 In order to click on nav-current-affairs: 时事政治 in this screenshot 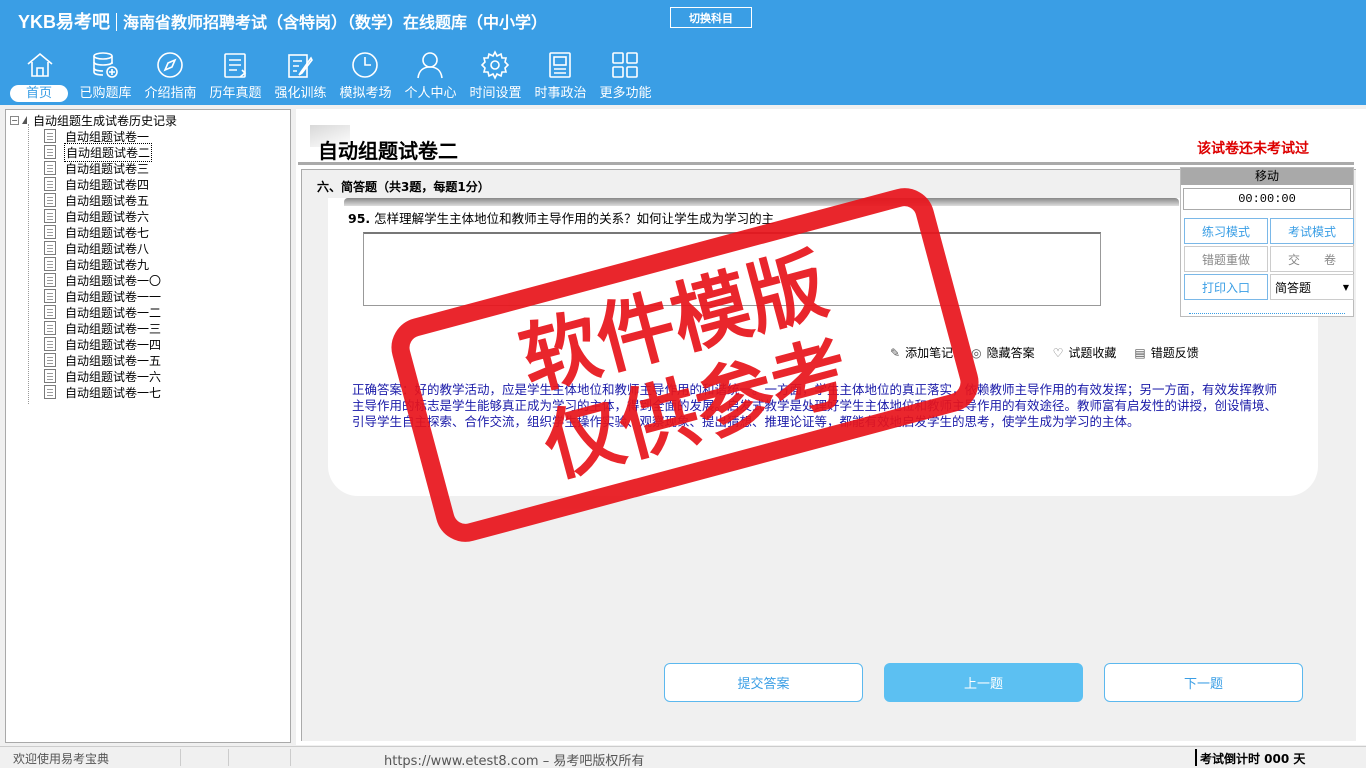, I will do `click(560, 76)`.